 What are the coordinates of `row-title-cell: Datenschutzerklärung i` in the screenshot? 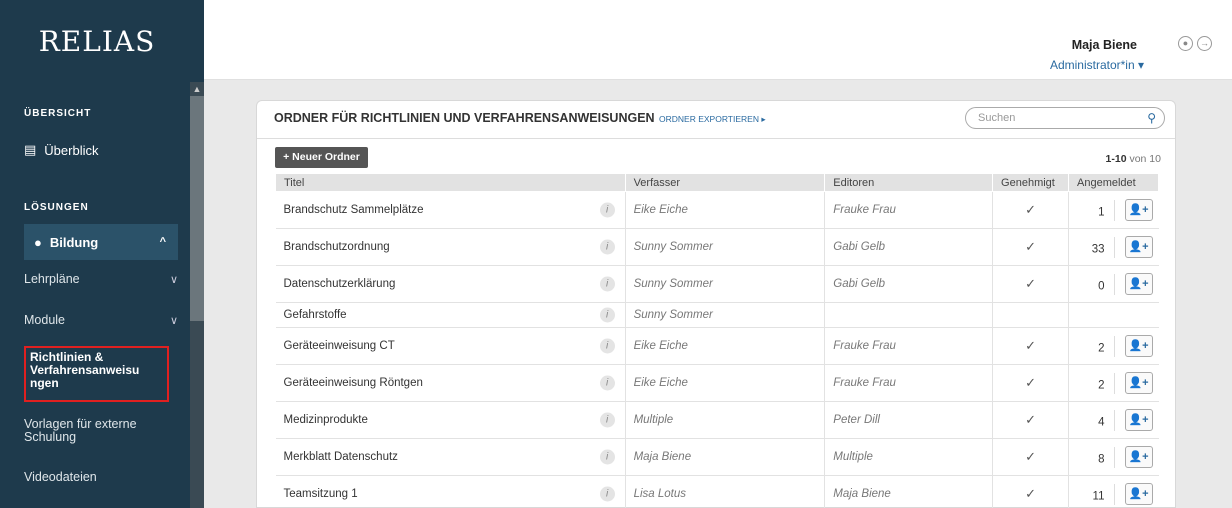 It's located at (450, 284).